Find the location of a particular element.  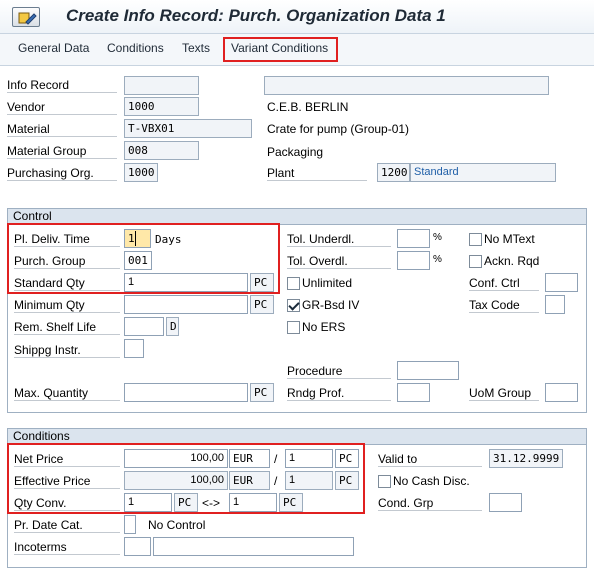

max-quantity-label: Max. Quantity is located at coordinates (67, 393).